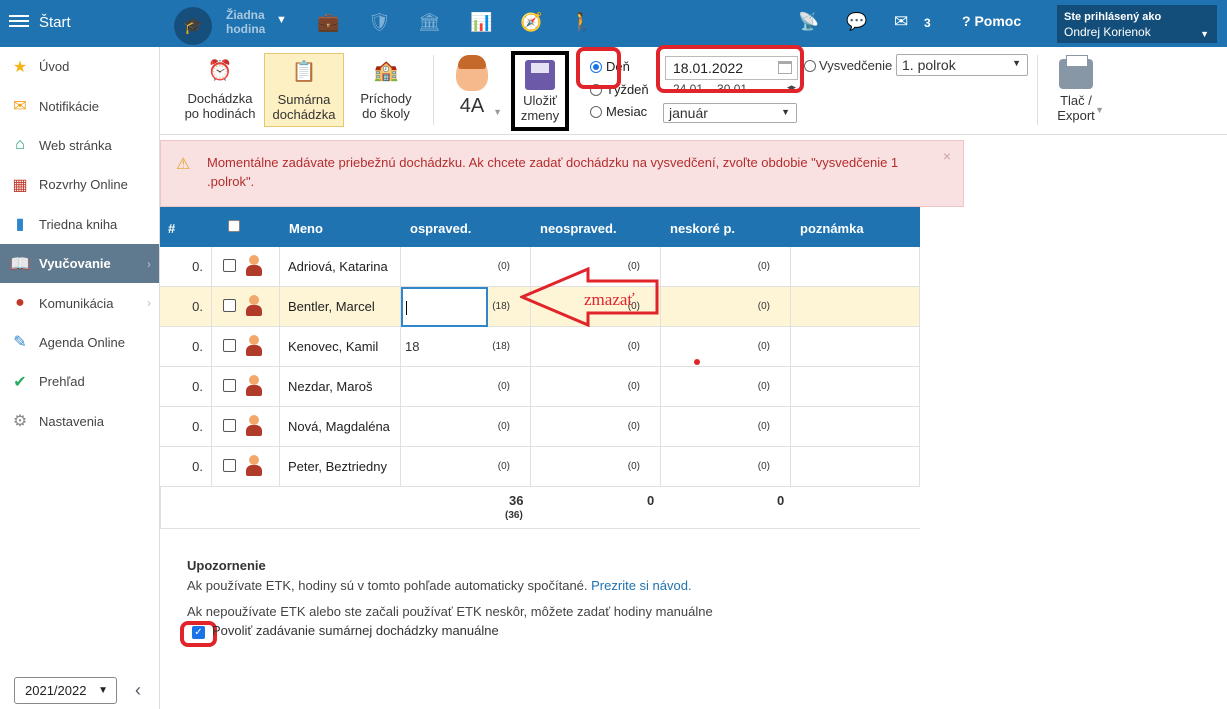 Image resolution: width=1227 pixels, height=709 pixels. What do you see at coordinates (138, 690) in the screenshot?
I see `collapse-sidebar-icon: ‹` at bounding box center [138, 690].